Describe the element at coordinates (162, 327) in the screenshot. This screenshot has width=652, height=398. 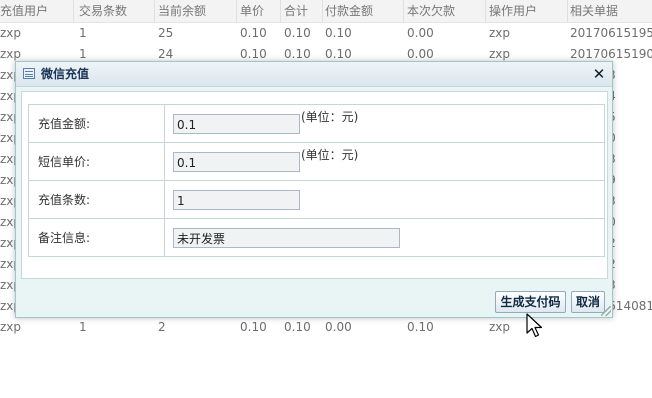
I see `table-cell: 2` at that location.